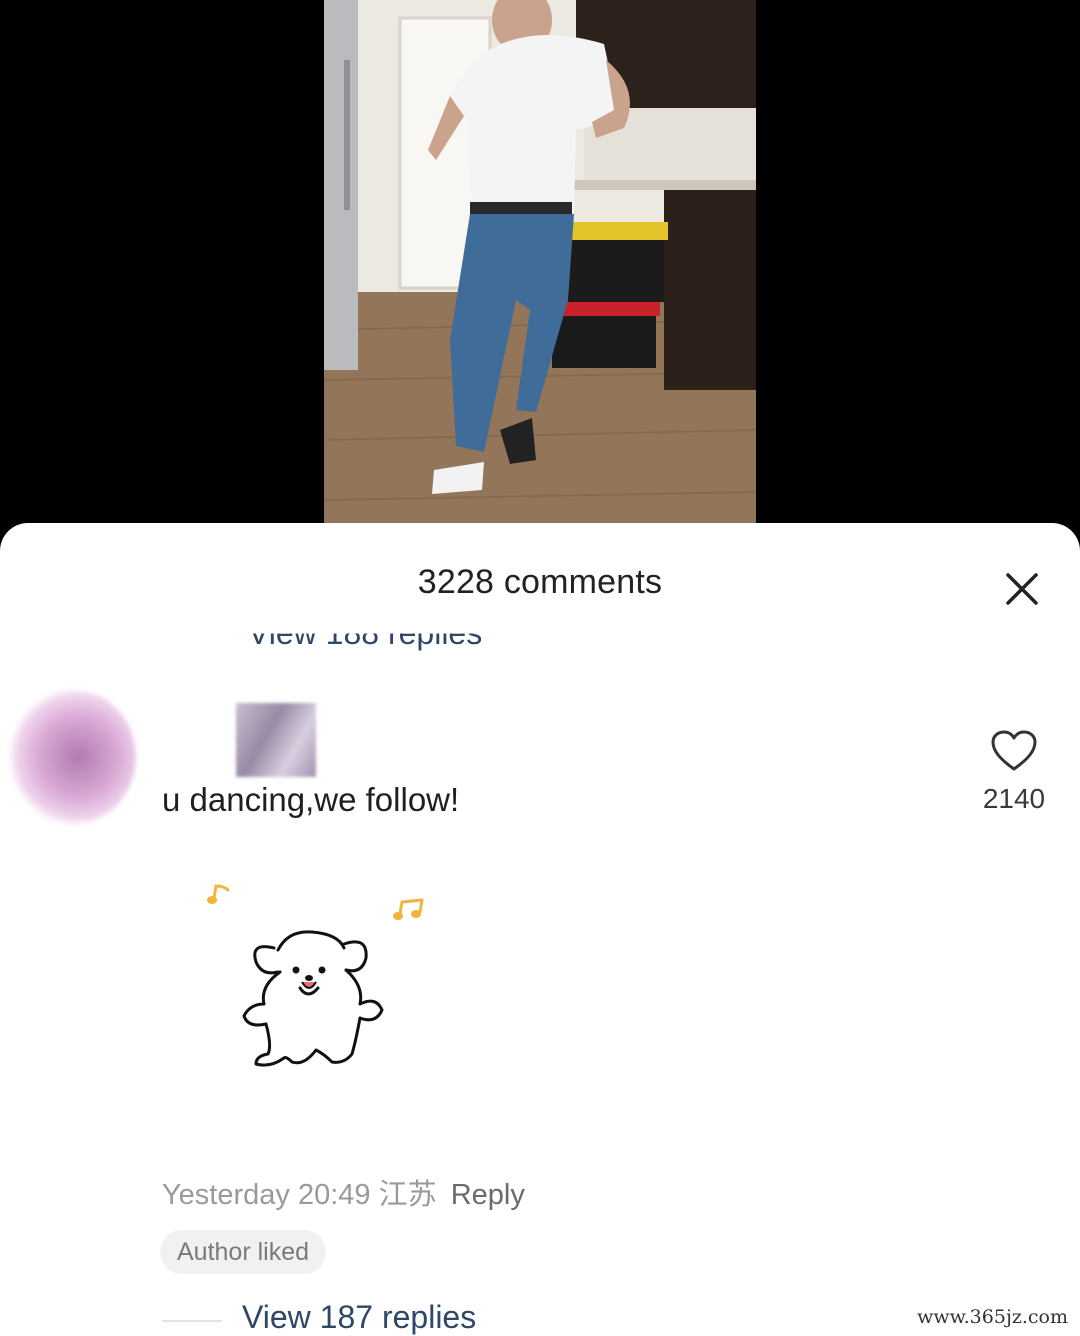 The image size is (1080, 1336). I want to click on dancing-dog-sticker, so click(320, 988).